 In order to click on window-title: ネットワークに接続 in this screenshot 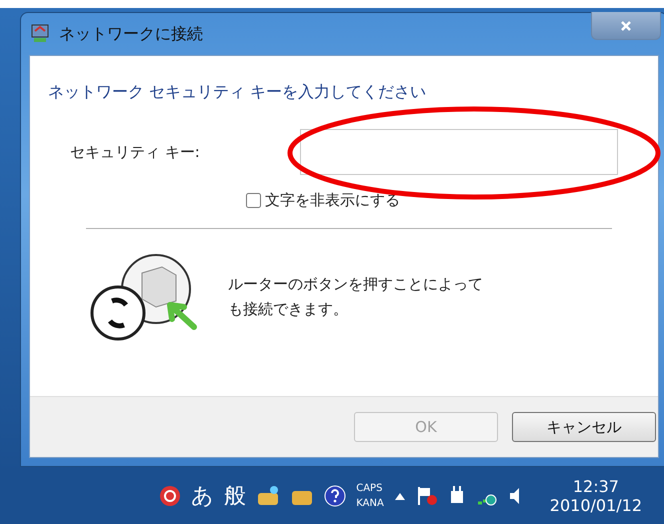, I will do `click(131, 34)`.